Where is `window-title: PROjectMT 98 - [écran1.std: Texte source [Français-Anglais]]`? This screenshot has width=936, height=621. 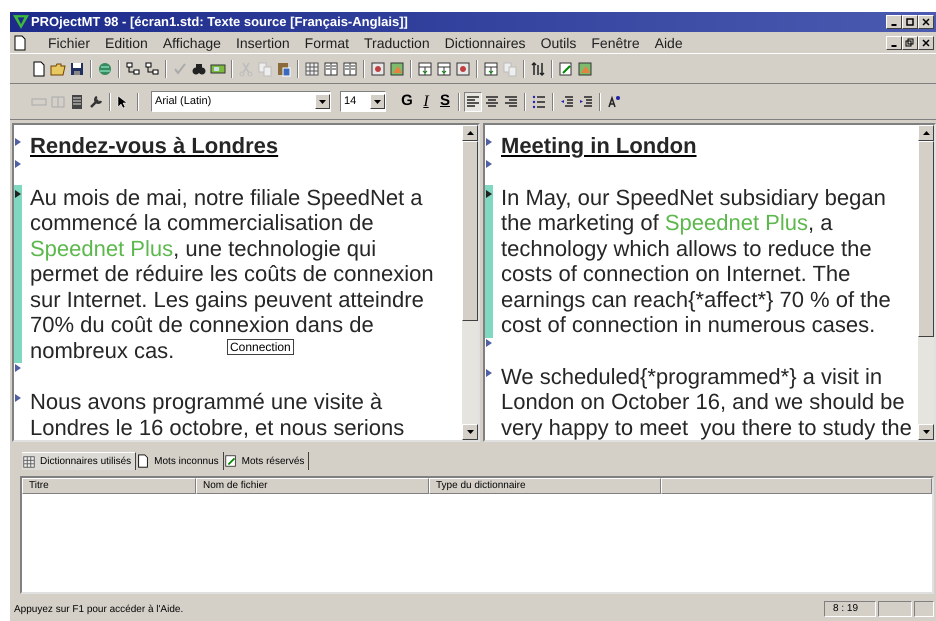
window-title: PROjectMT 98 - [écran1.std: Texte source [Français-Anglais]] is located at coordinates (219, 22).